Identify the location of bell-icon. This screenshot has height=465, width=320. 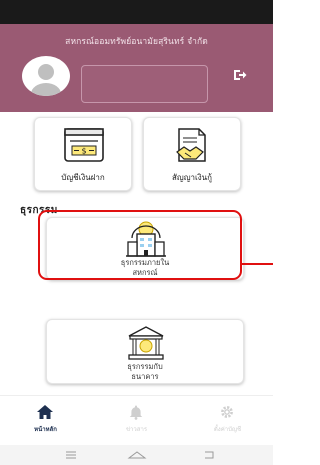
(136, 412).